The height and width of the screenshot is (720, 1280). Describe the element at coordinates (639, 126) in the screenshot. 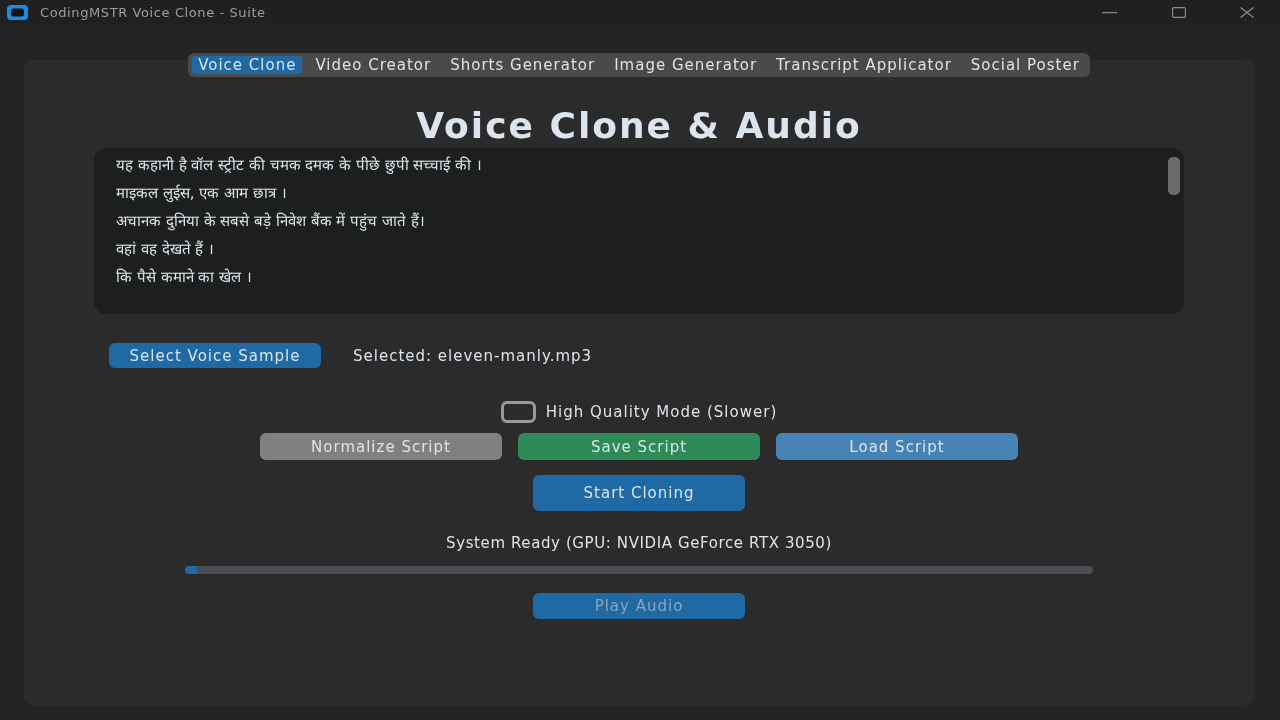

I see `page-heading: Voice Clone & Audio` at that location.